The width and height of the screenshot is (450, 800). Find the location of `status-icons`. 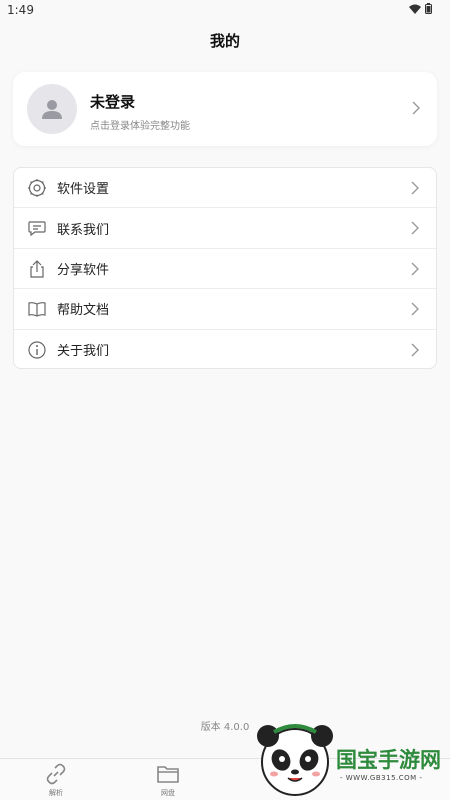

status-icons is located at coordinates (420, 8).